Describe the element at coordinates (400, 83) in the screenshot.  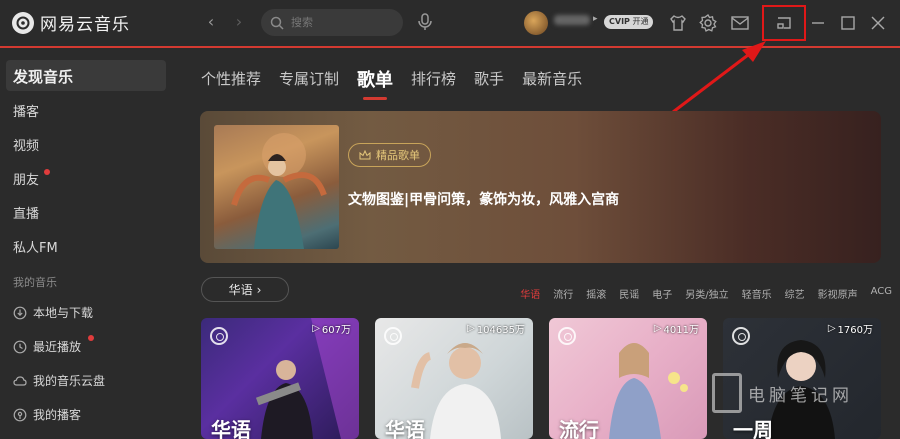
I see `tab-bar: 个性推荐 专属订制 歌单 排行榜 歌手 最新音乐` at that location.